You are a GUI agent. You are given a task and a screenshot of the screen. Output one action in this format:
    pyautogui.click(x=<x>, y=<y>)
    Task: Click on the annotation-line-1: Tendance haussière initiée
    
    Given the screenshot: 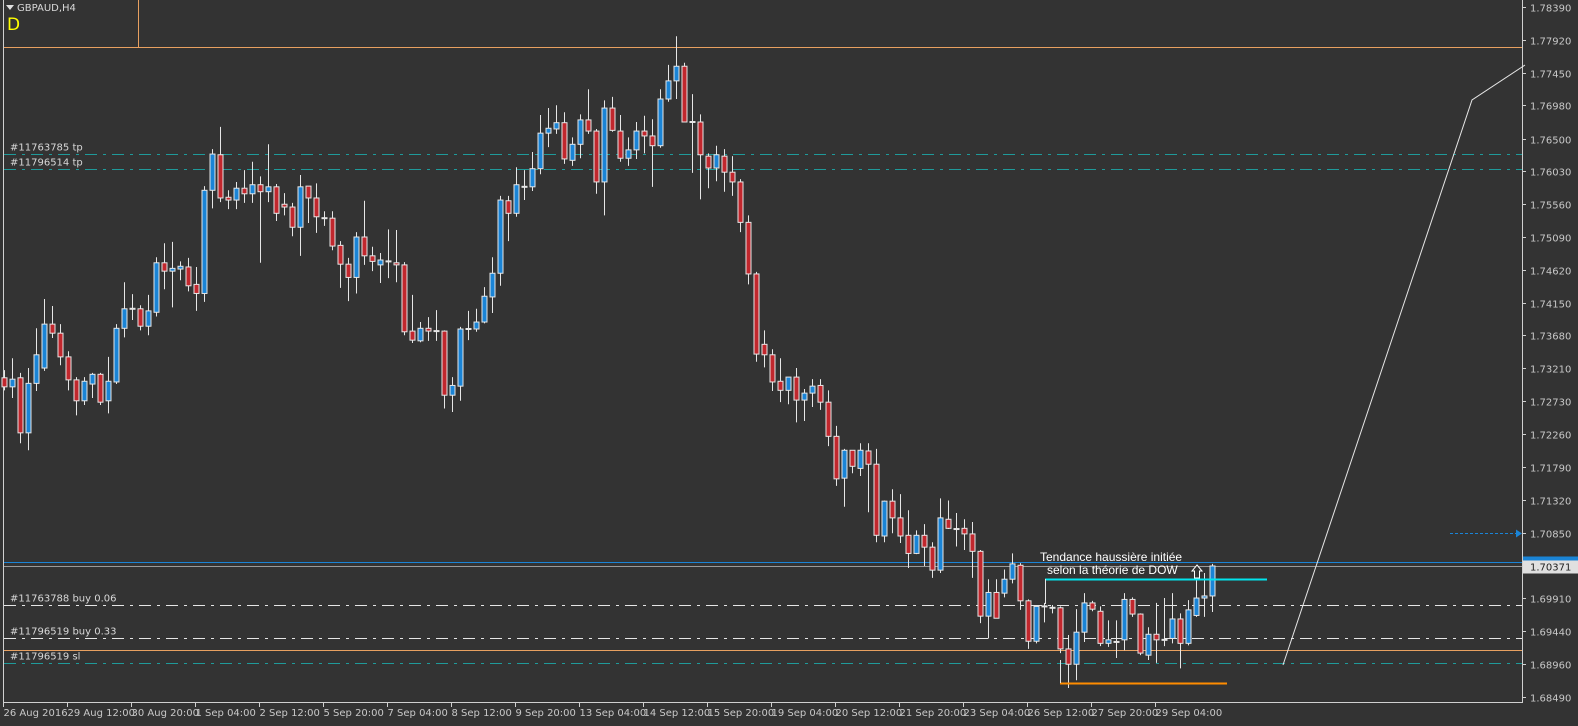 What is the action you would take?
    pyautogui.click(x=1111, y=557)
    